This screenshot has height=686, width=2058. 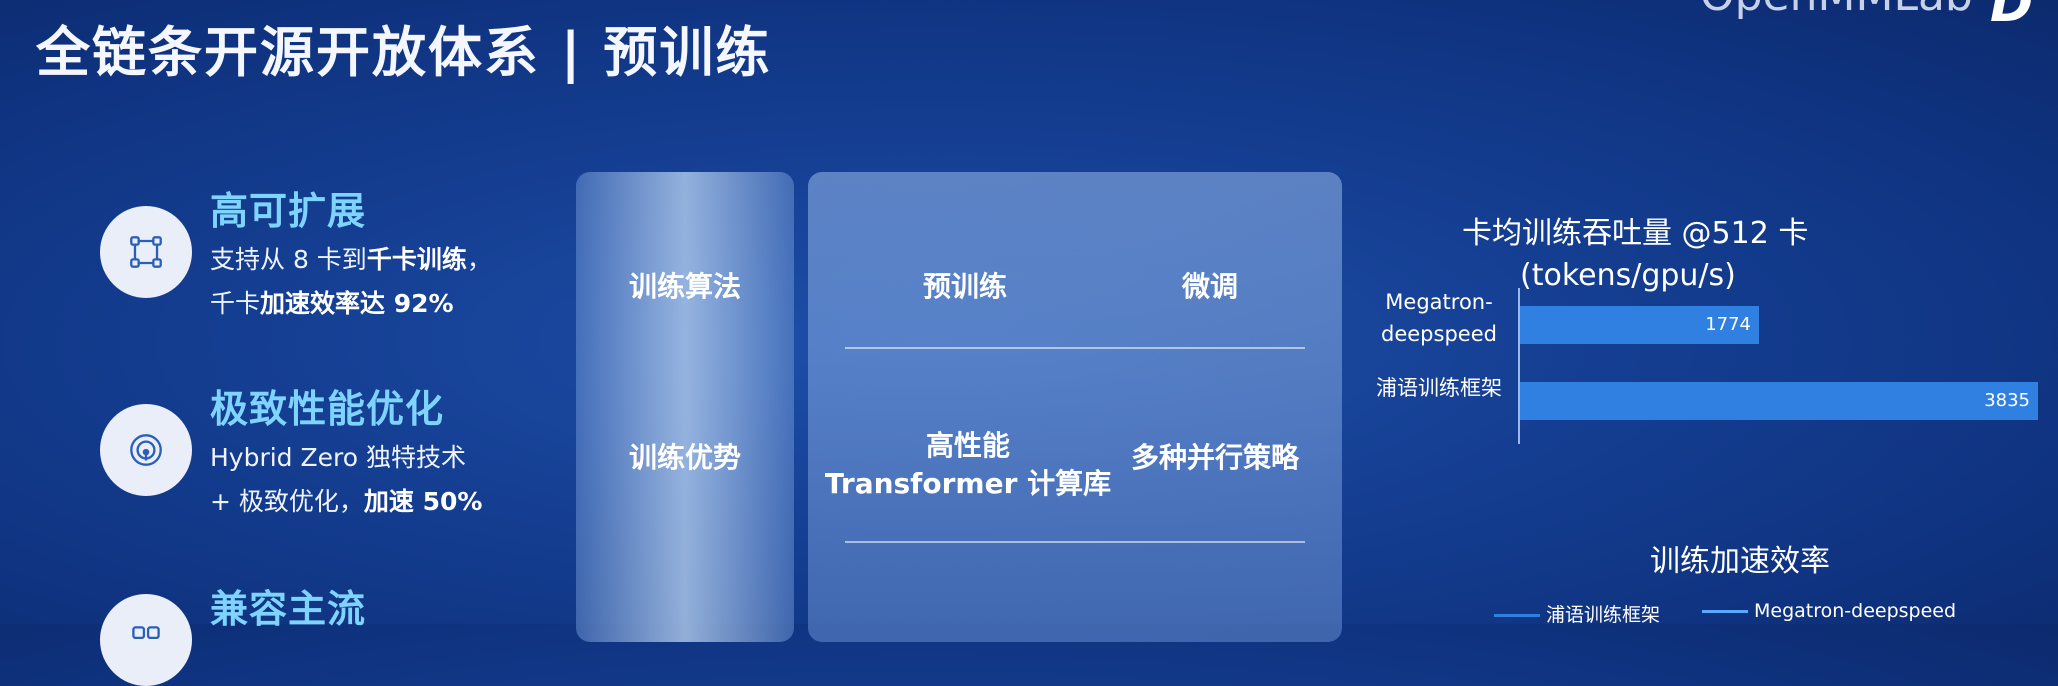 What do you see at coordinates (1740, 561) in the screenshot?
I see `chart-title: 训练加速效率` at bounding box center [1740, 561].